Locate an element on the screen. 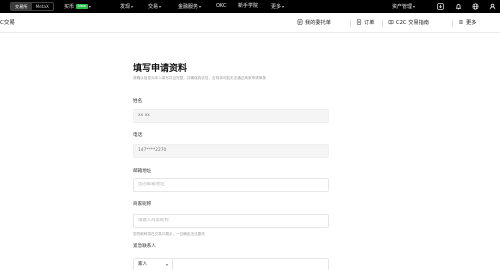 This screenshot has height=270, width=500. nav-discover-label: 发现 is located at coordinates (125, 7).